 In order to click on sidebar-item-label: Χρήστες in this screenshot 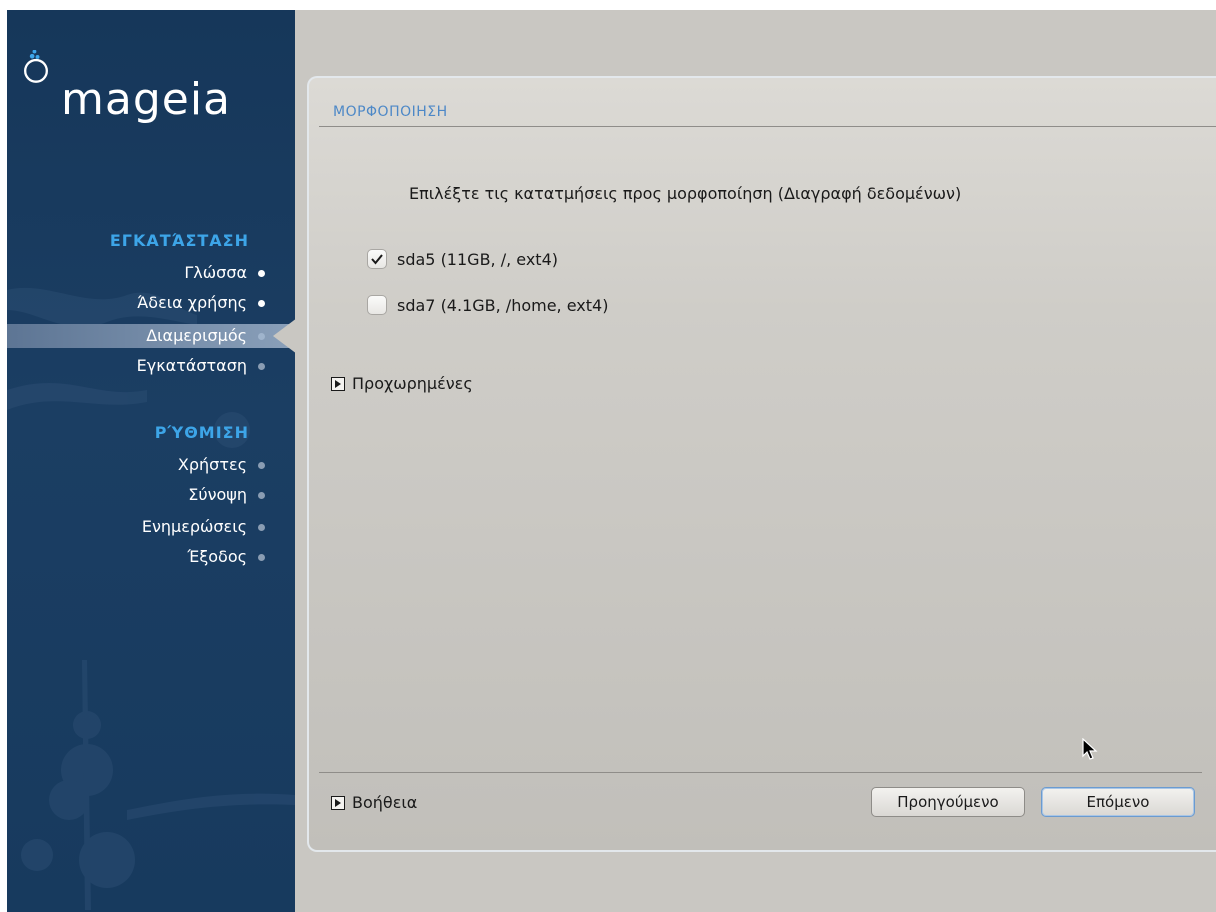, I will do `click(212, 464)`.